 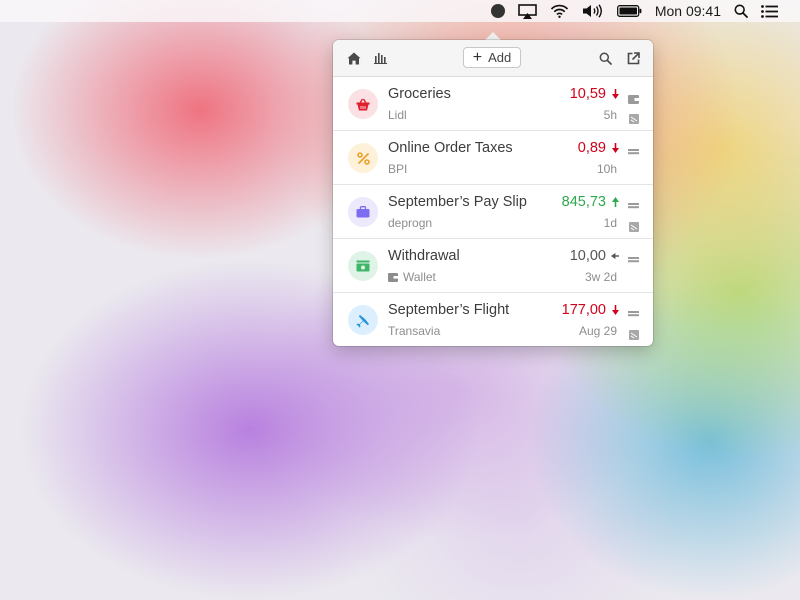 I want to click on transaction-row: September’s Pay Slip deprogn 845,73 1d, so click(x=493, y=212).